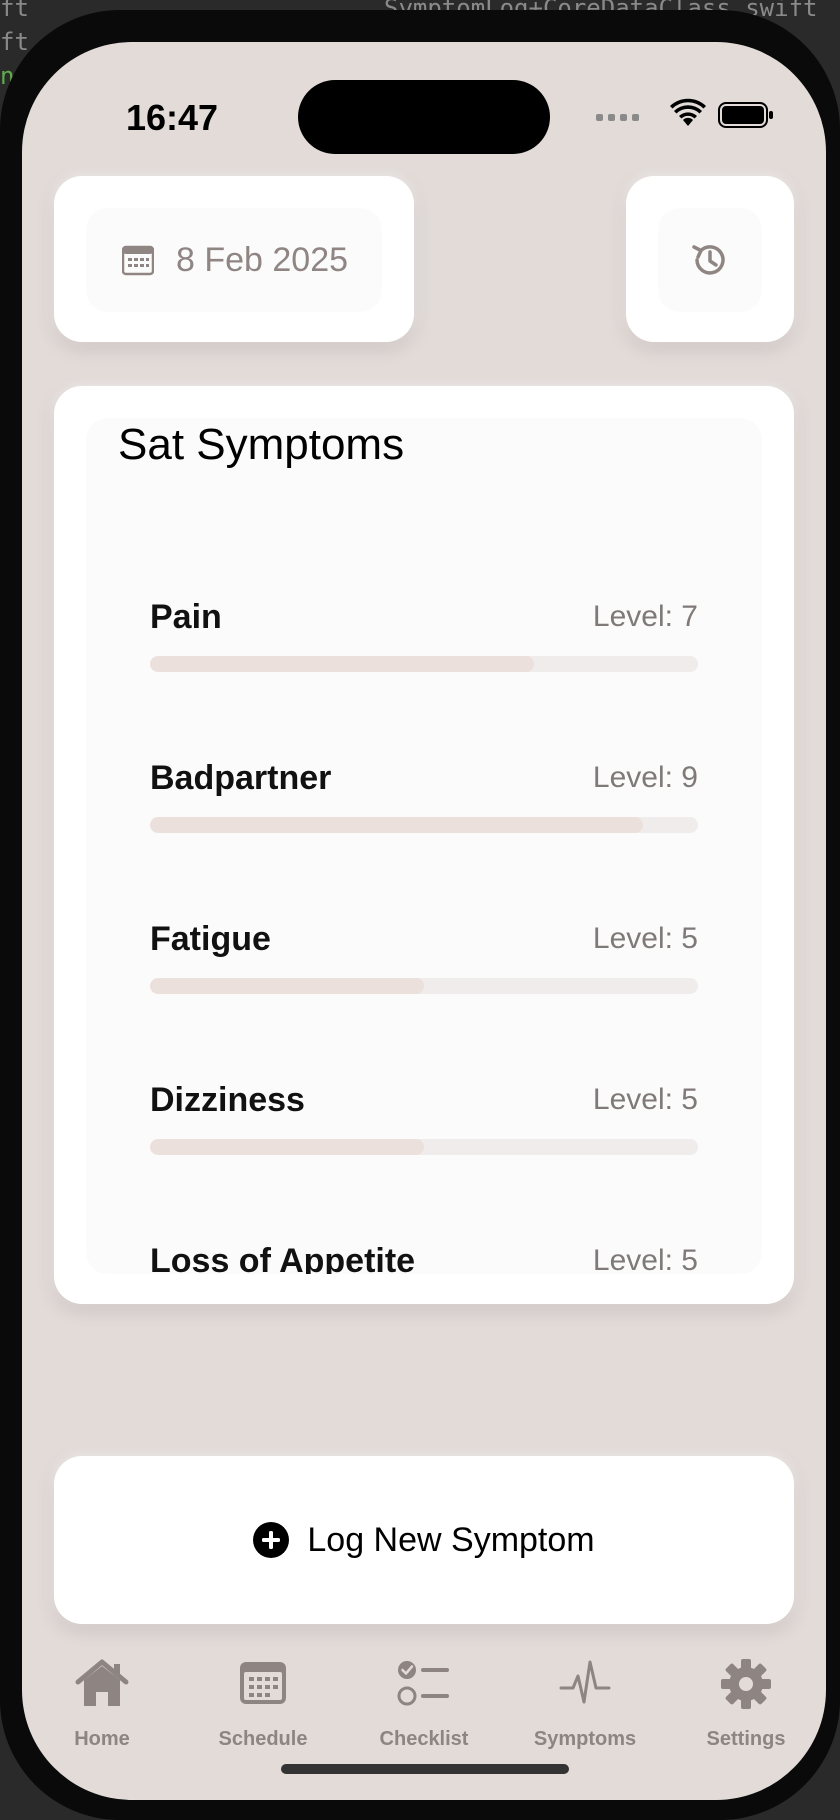 This screenshot has height=1820, width=840. What do you see at coordinates (271, 1540) in the screenshot?
I see `plus-circle-icon` at bounding box center [271, 1540].